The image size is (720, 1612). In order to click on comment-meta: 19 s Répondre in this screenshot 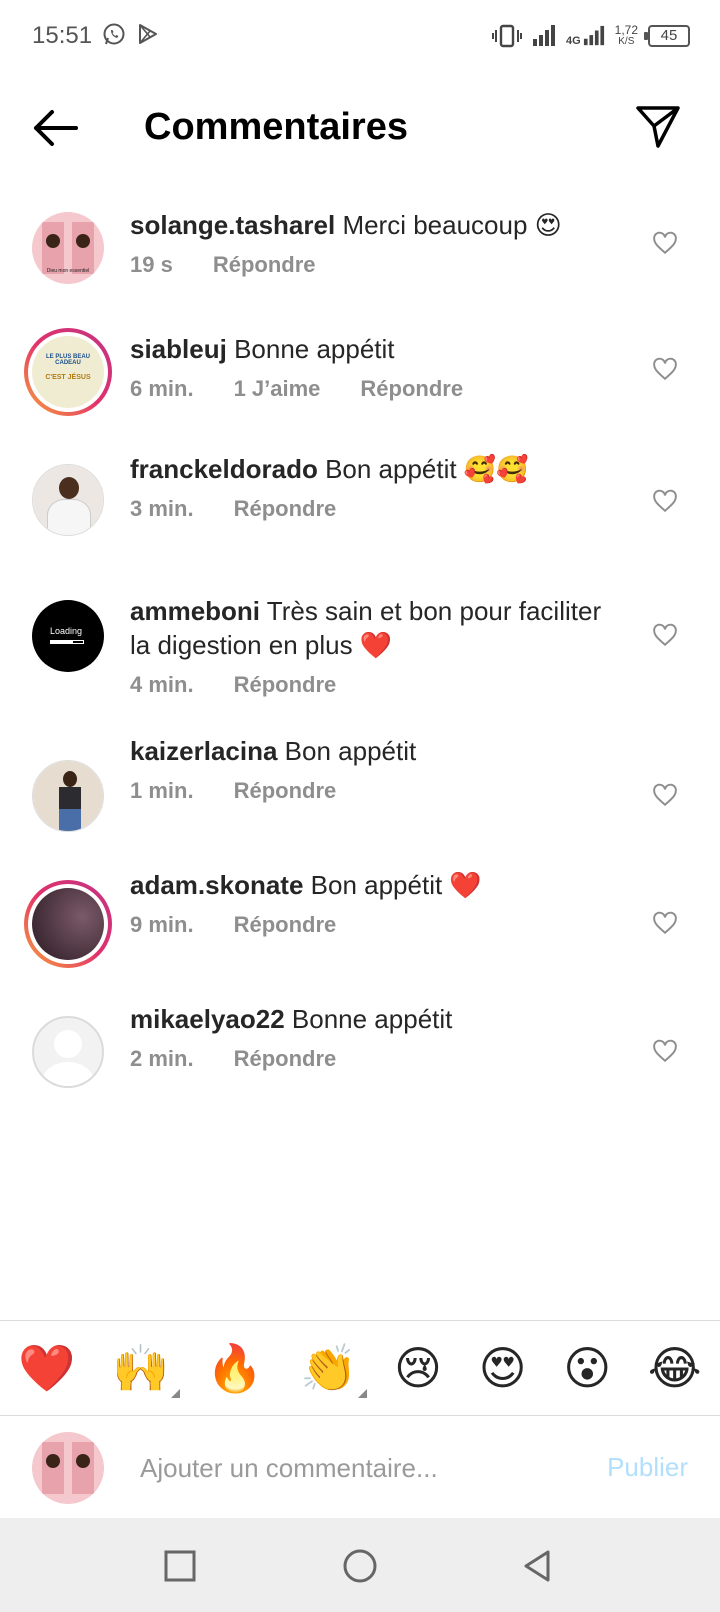, I will do `click(370, 265)`.